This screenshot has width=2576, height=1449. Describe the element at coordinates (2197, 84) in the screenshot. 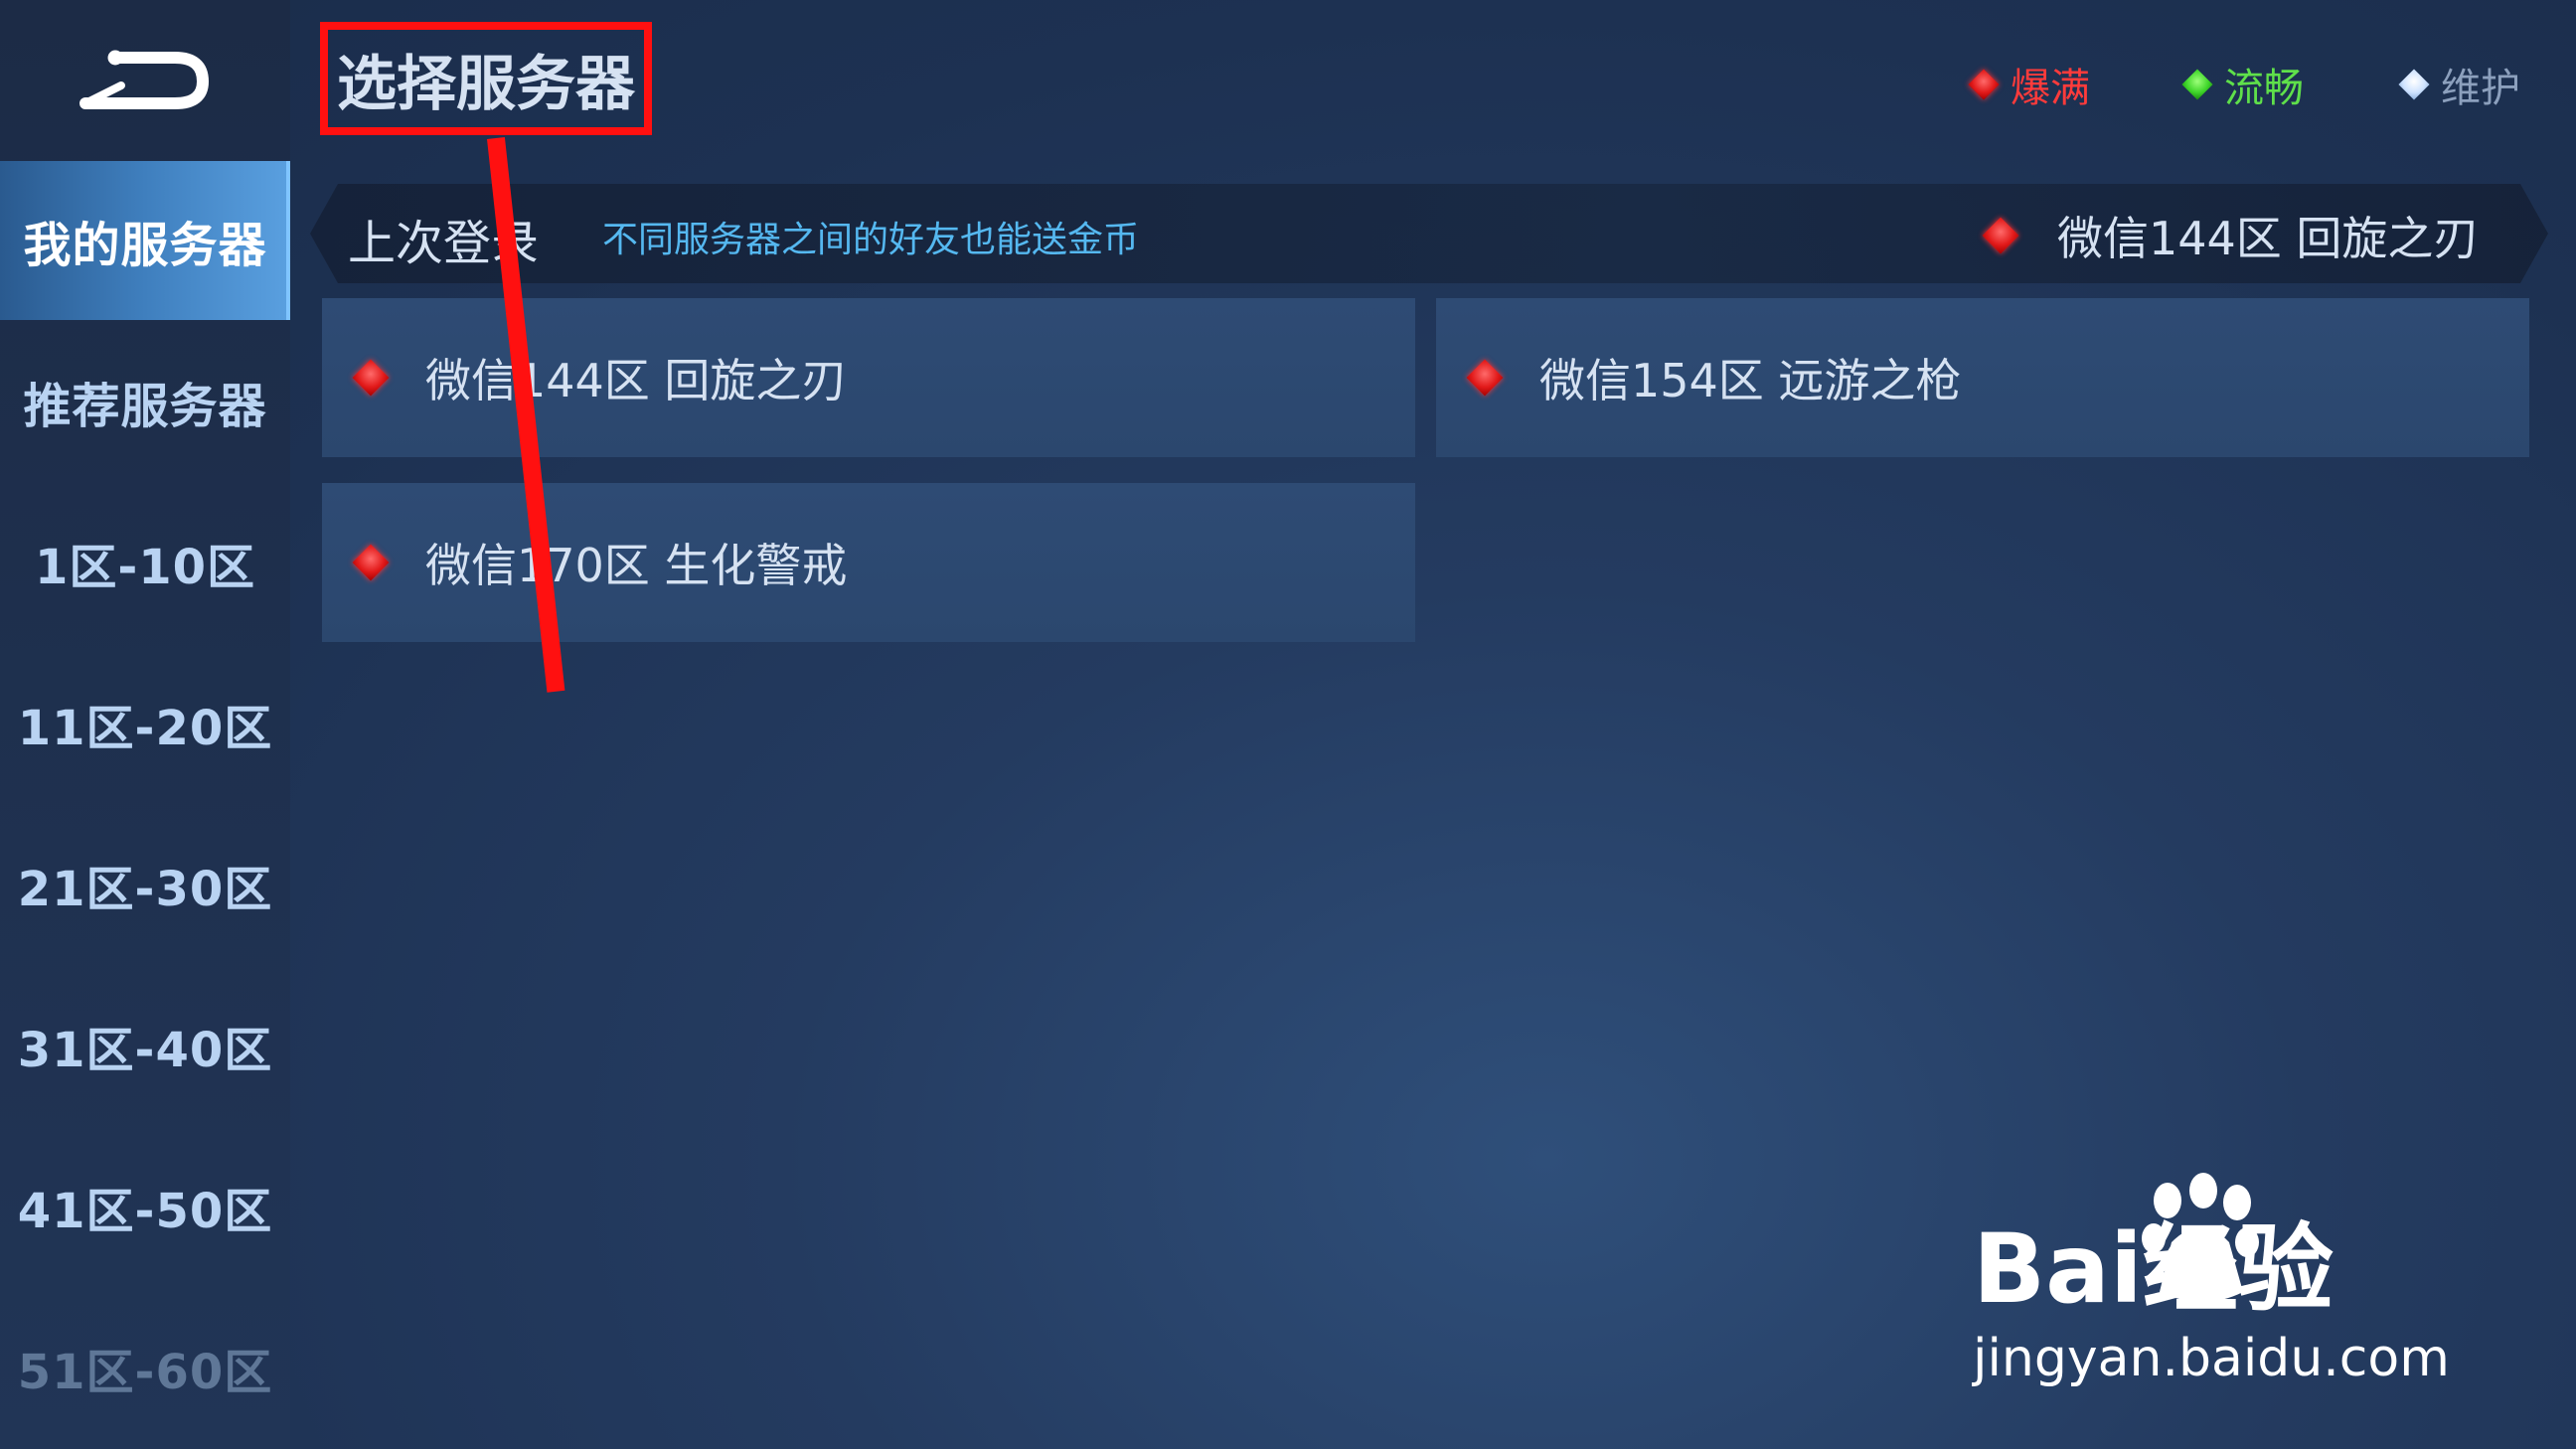

I see `green-diamond-icon` at that location.